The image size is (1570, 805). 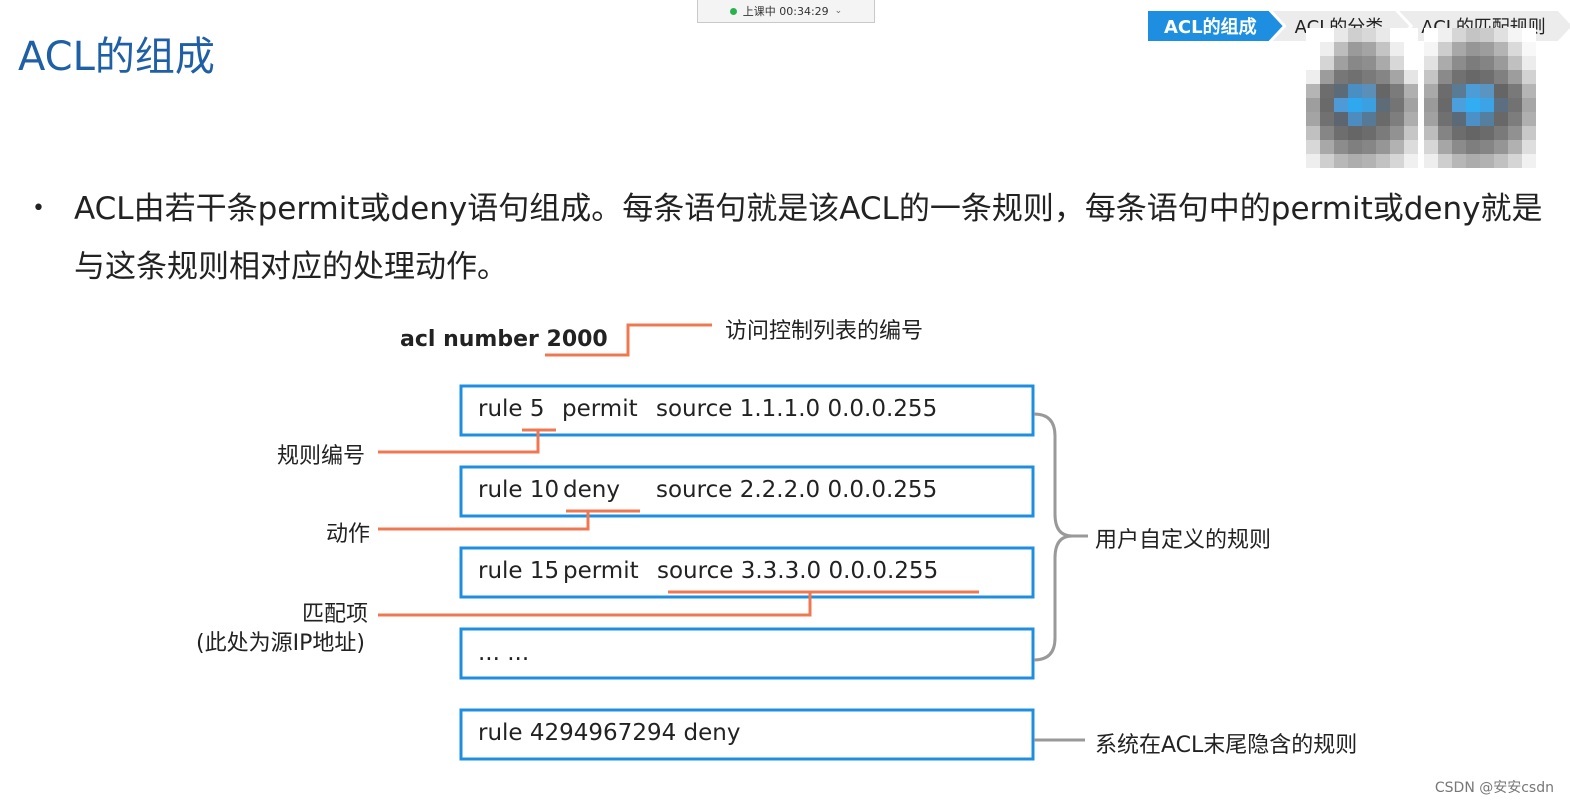 What do you see at coordinates (504, 339) in the screenshot?
I see `acl-header: acl number 2000` at bounding box center [504, 339].